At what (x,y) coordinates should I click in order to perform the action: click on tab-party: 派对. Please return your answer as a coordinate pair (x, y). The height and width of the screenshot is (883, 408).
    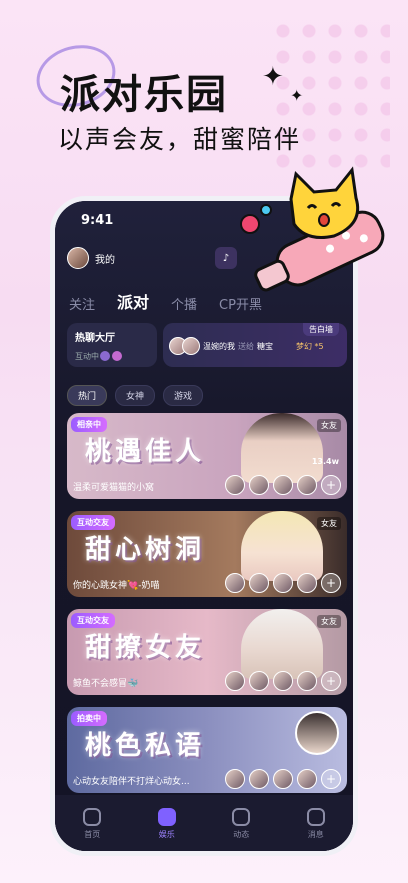
    Looking at the image, I should click on (133, 301).